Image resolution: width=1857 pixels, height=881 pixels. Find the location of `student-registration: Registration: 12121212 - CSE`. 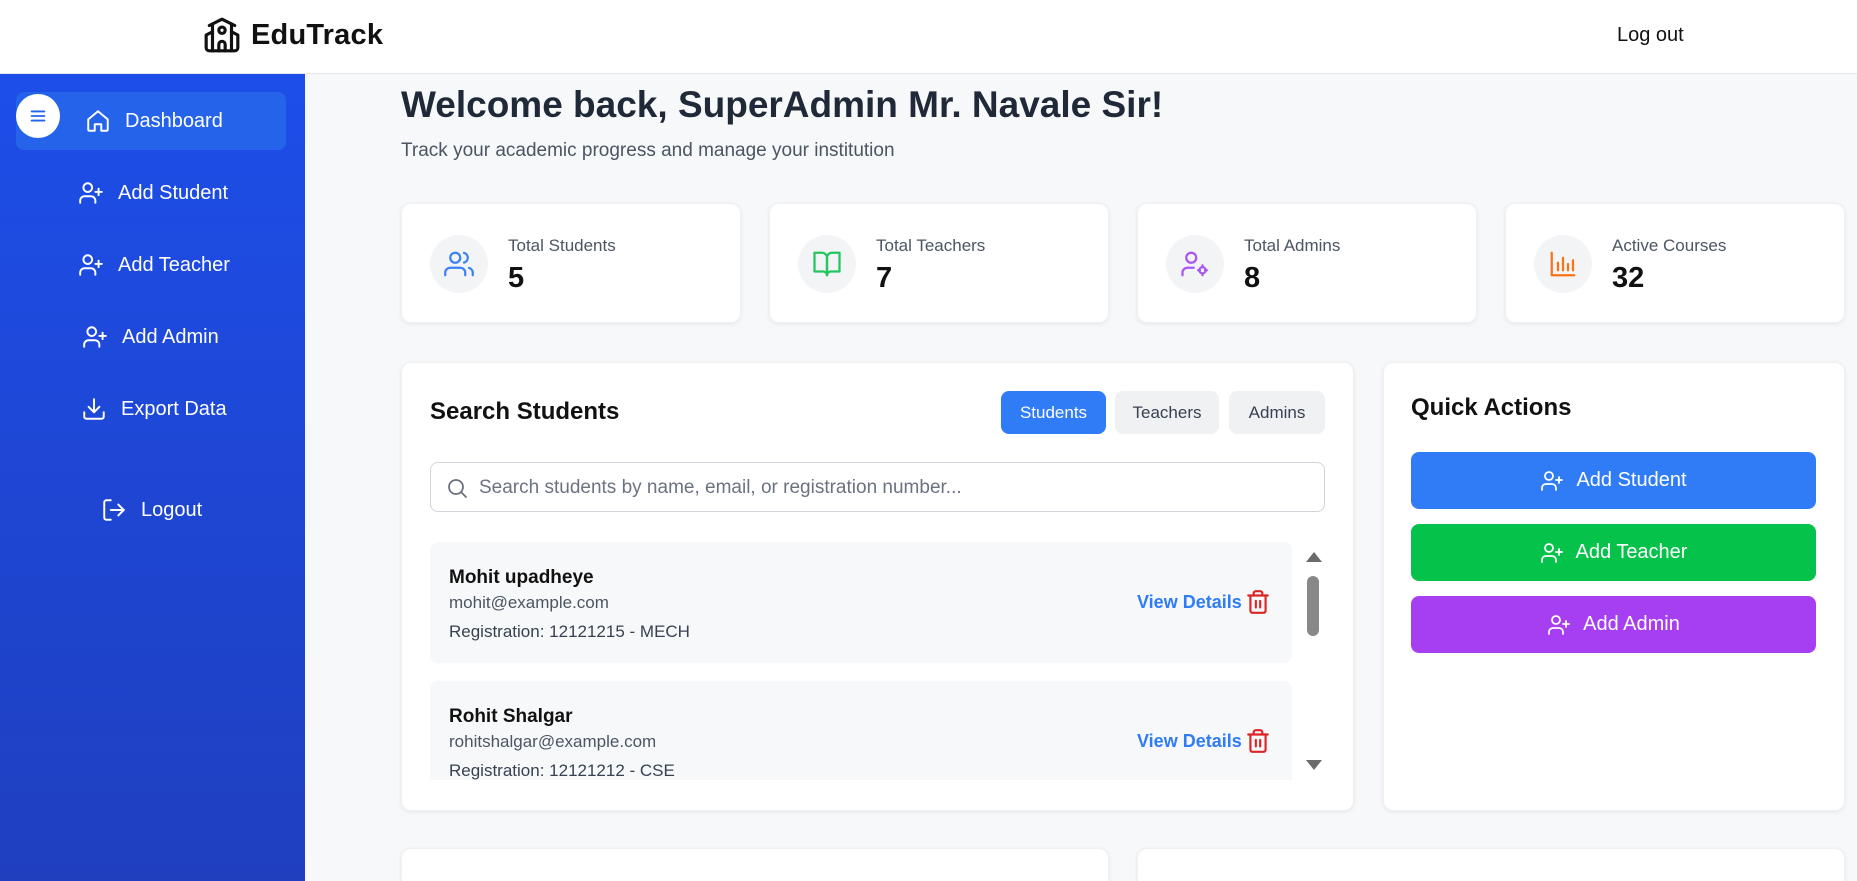

student-registration: Registration: 12121212 - CSE is located at coordinates (562, 770).